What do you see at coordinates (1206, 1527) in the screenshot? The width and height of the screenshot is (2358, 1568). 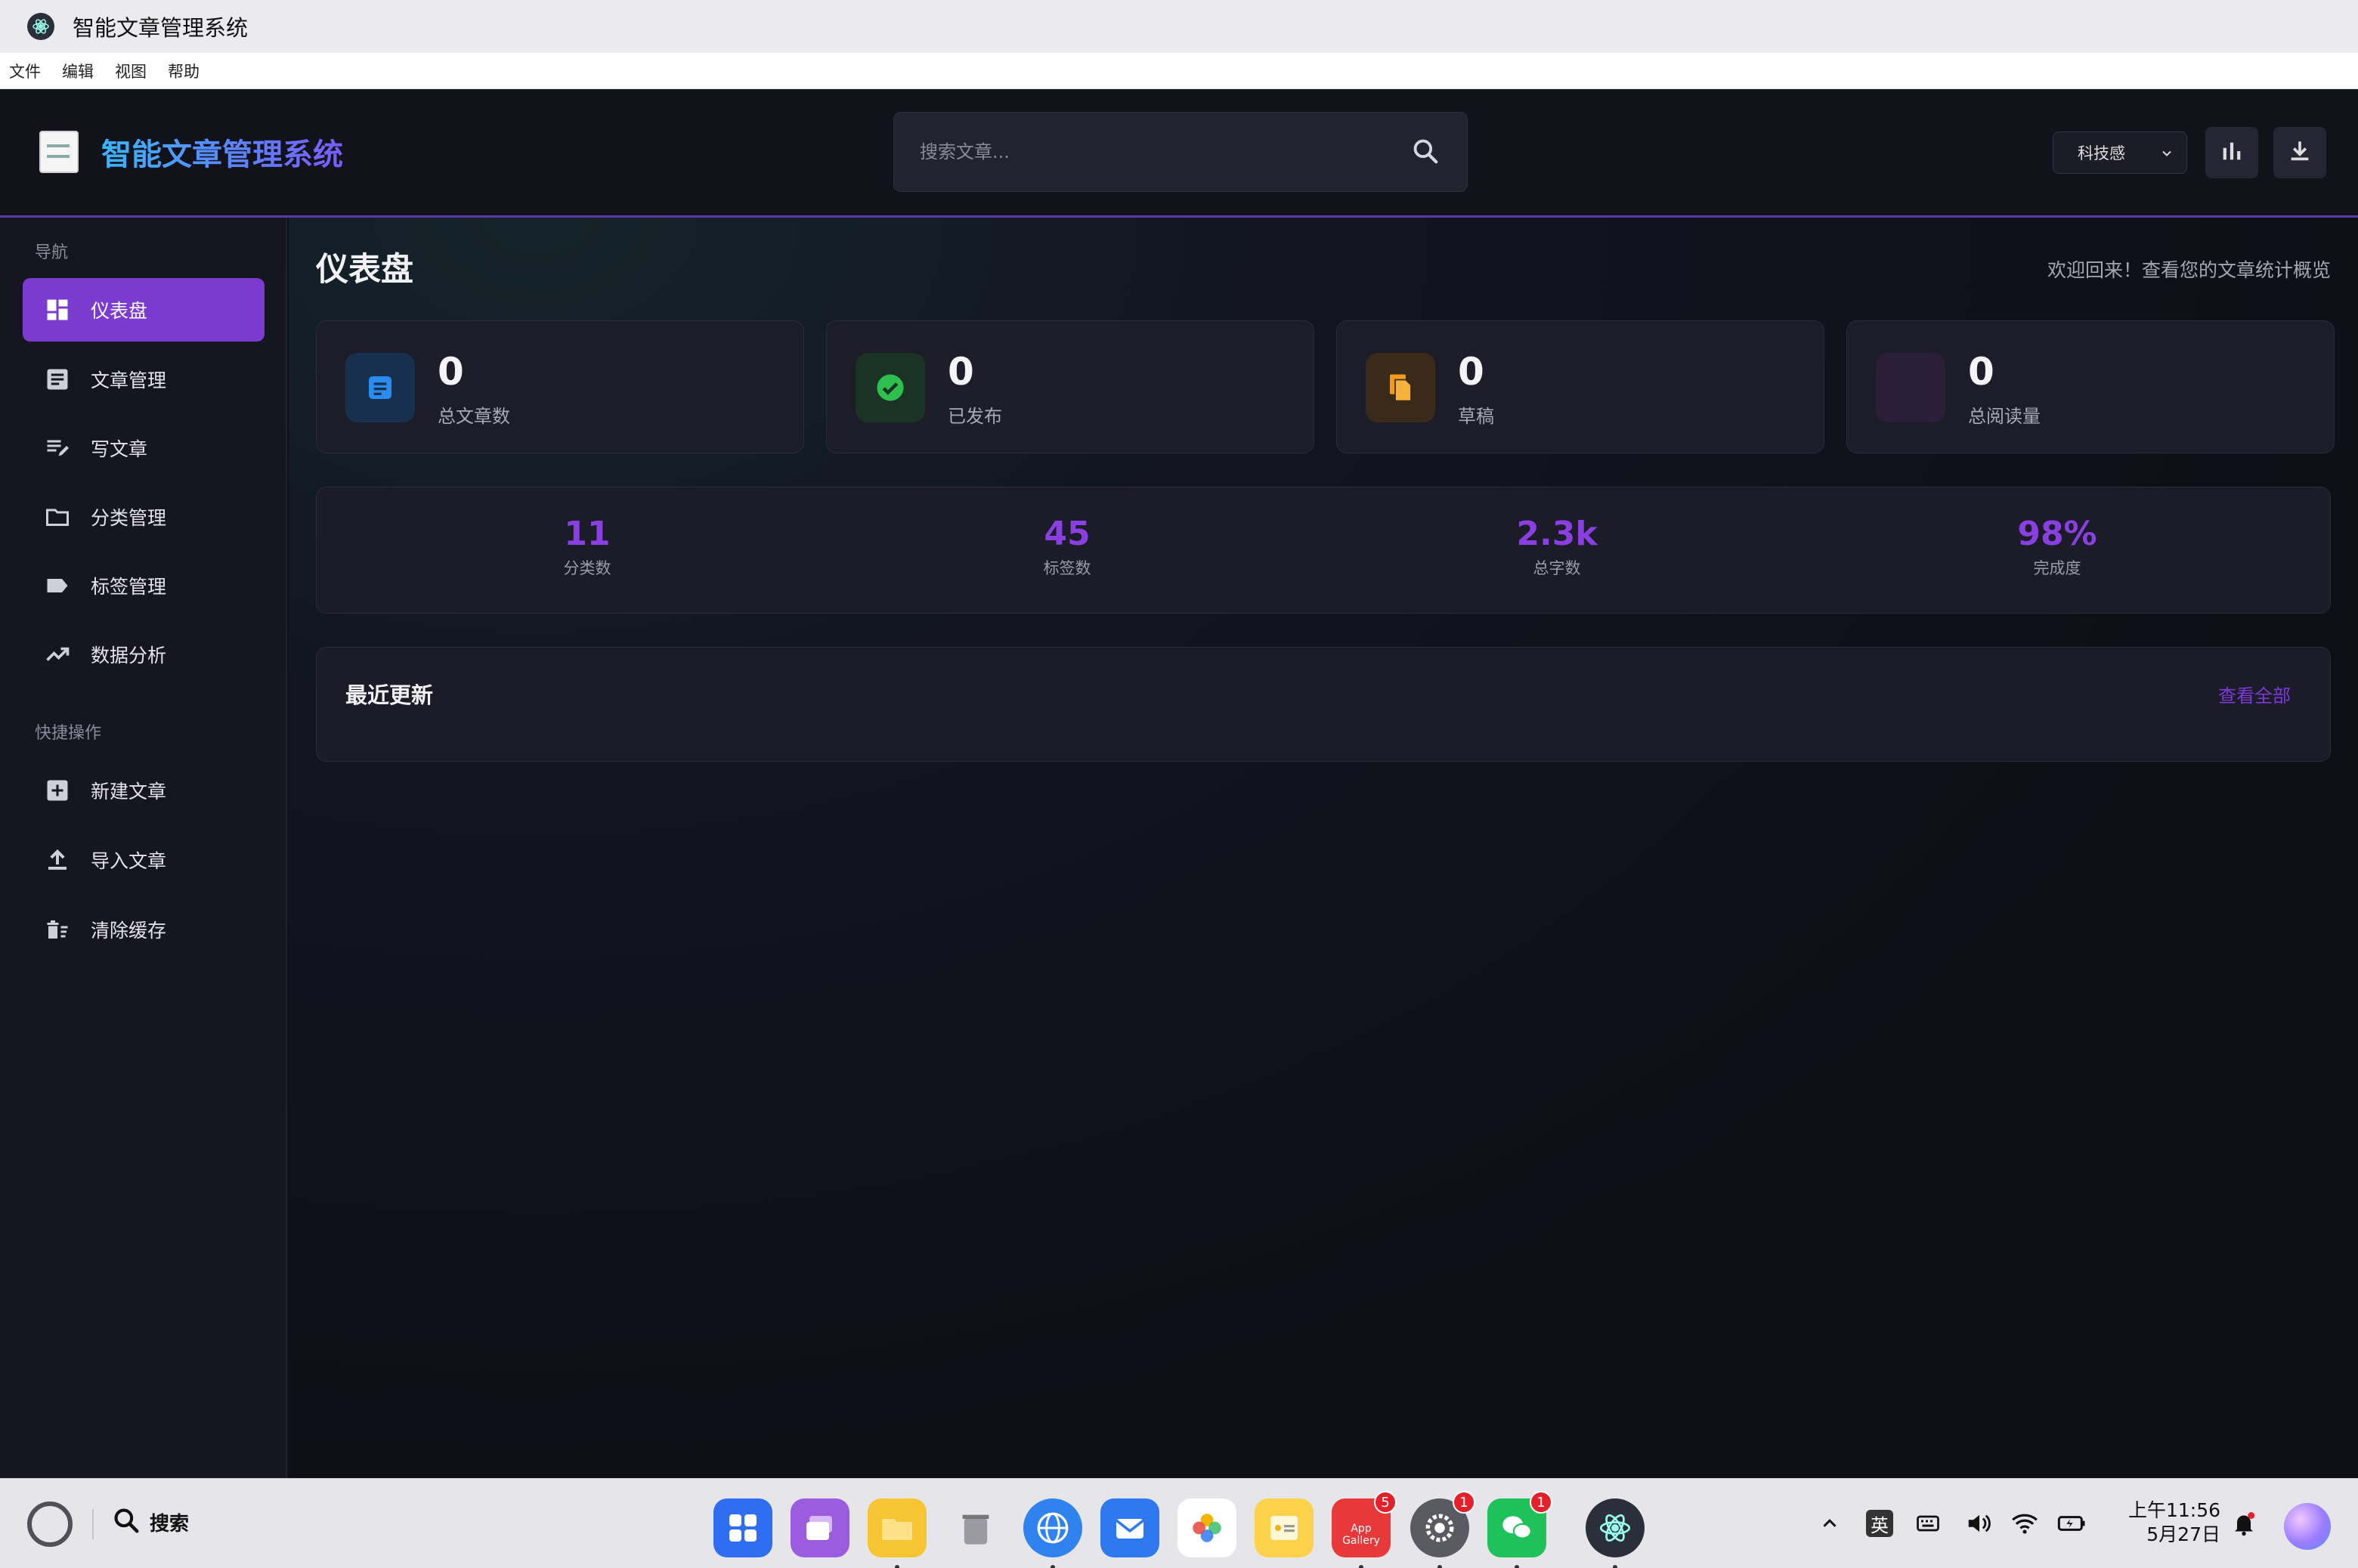 I see `photos-icon` at bounding box center [1206, 1527].